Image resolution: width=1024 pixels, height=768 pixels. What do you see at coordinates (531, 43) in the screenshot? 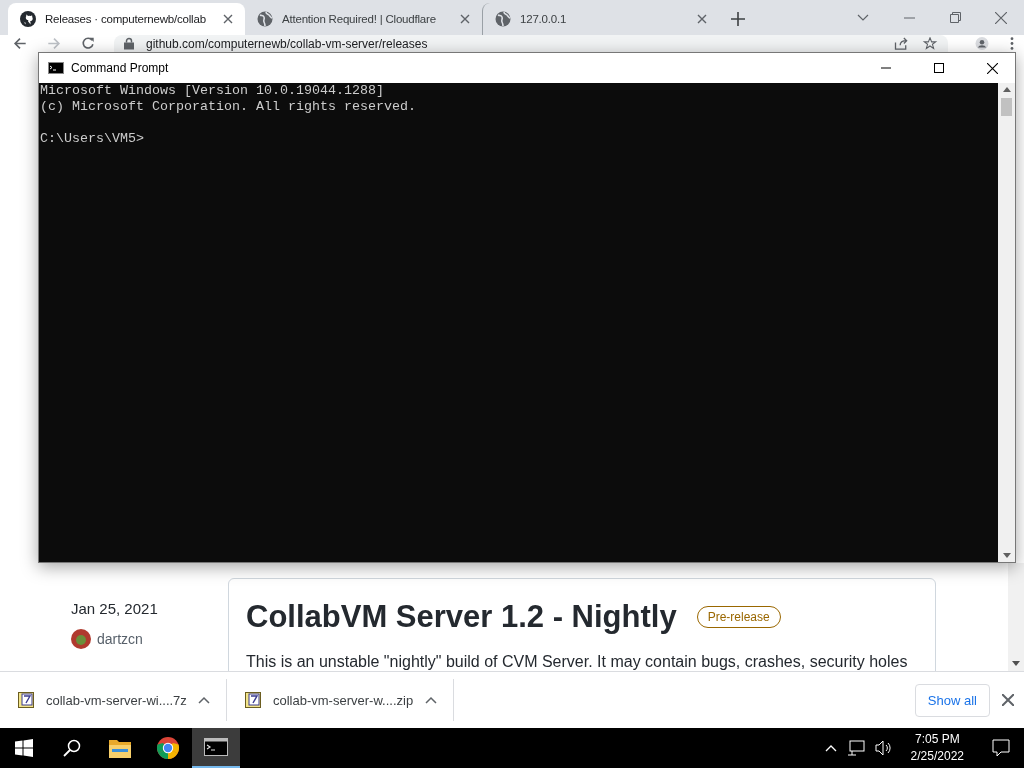
I see `address-bar: github.com/computernewb/collab-vm-server/releases` at bounding box center [531, 43].